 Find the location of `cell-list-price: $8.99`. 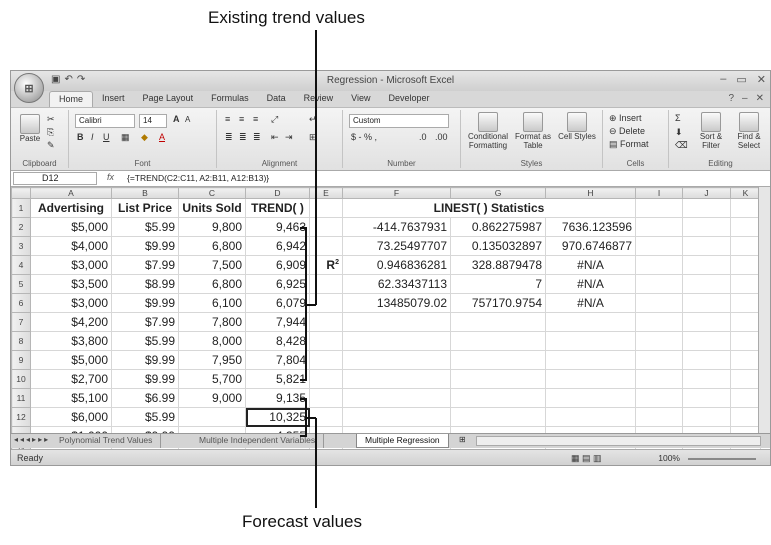

cell-list-price: $8.99 is located at coordinates (145, 284).